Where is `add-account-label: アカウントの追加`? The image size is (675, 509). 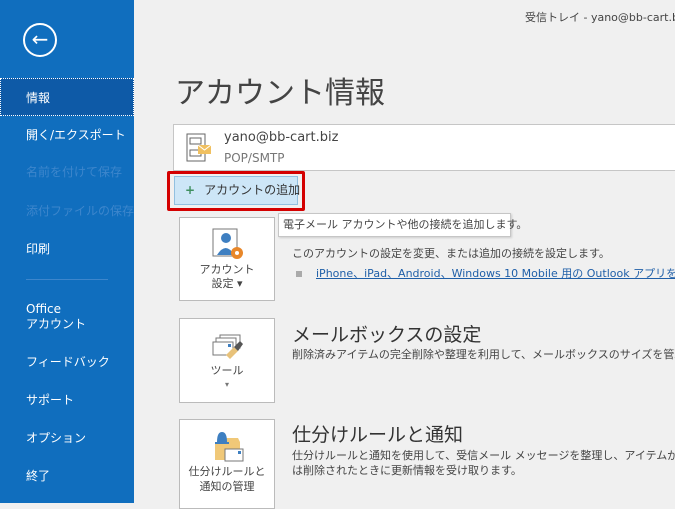
add-account-label: アカウントの追加 is located at coordinates (252, 190).